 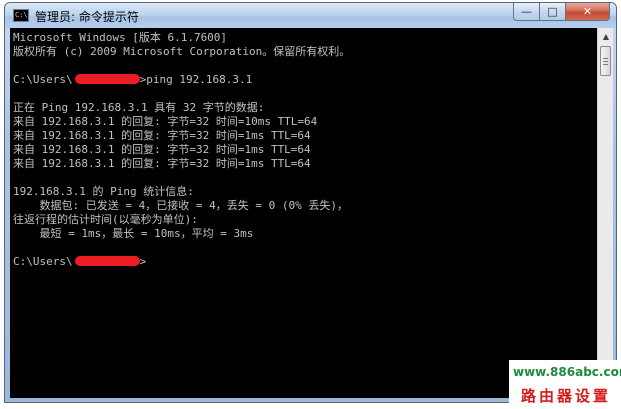 I want to click on console-line: 来自 192.168.3.1 的回复: 字节=32 时间=10ms TTL=64, so click(x=165, y=121).